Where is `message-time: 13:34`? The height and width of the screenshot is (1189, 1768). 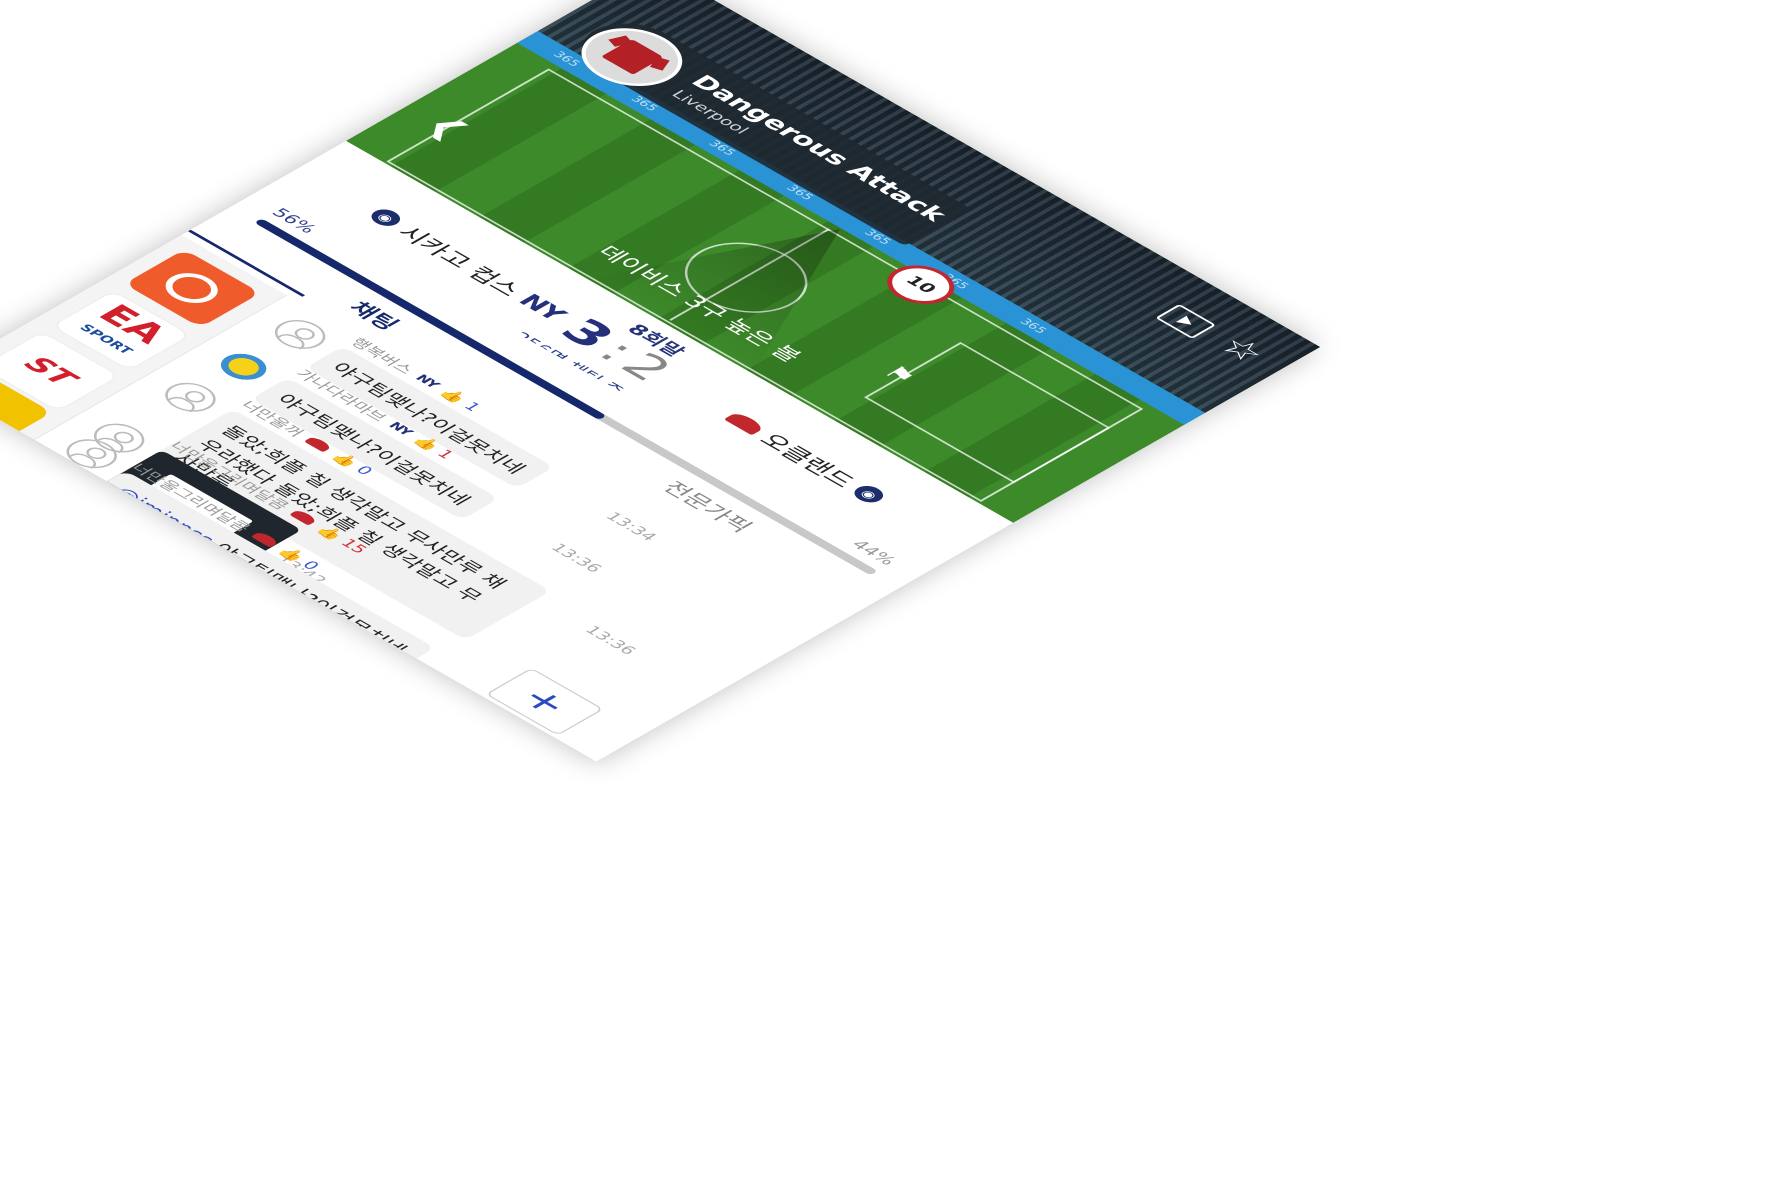
message-time: 13:34 is located at coordinates (631, 526).